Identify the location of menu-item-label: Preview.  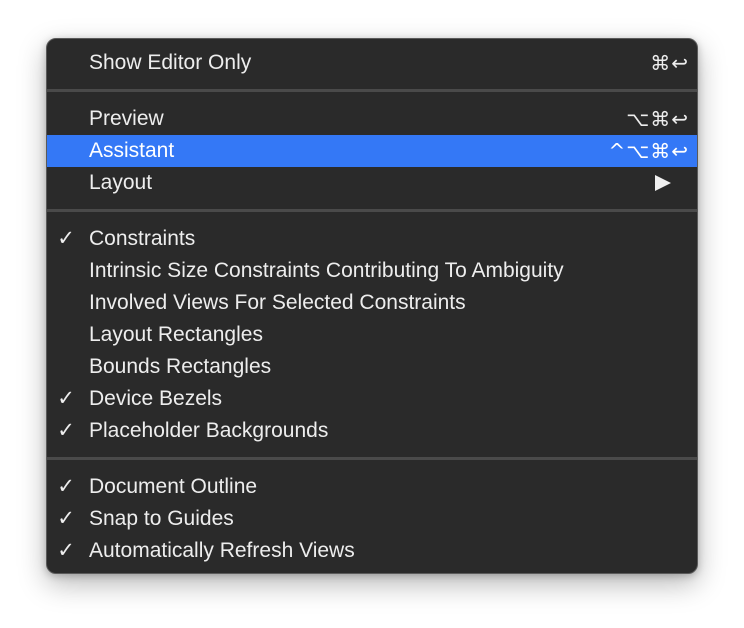
(126, 118).